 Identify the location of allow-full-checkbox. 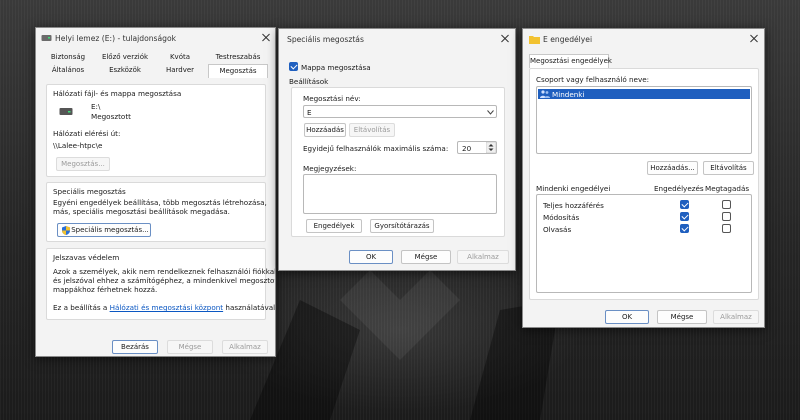
(684, 204).